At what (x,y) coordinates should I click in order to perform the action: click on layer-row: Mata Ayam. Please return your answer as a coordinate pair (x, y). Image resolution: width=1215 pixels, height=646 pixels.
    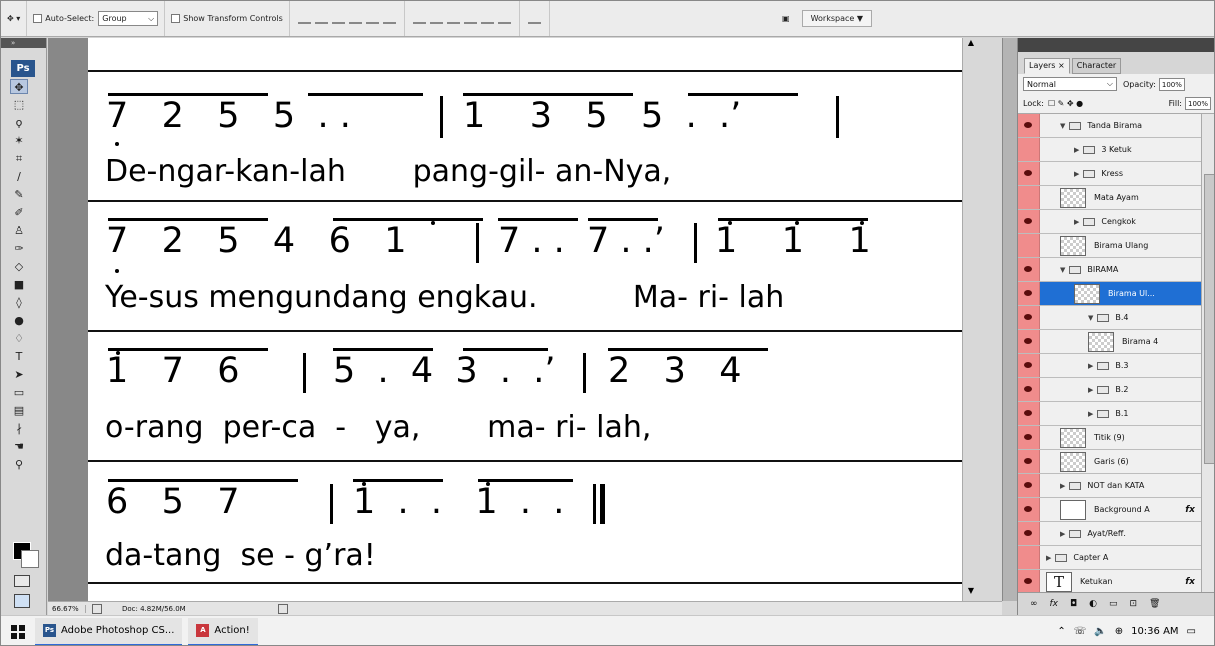
    Looking at the image, I should click on (1109, 198).